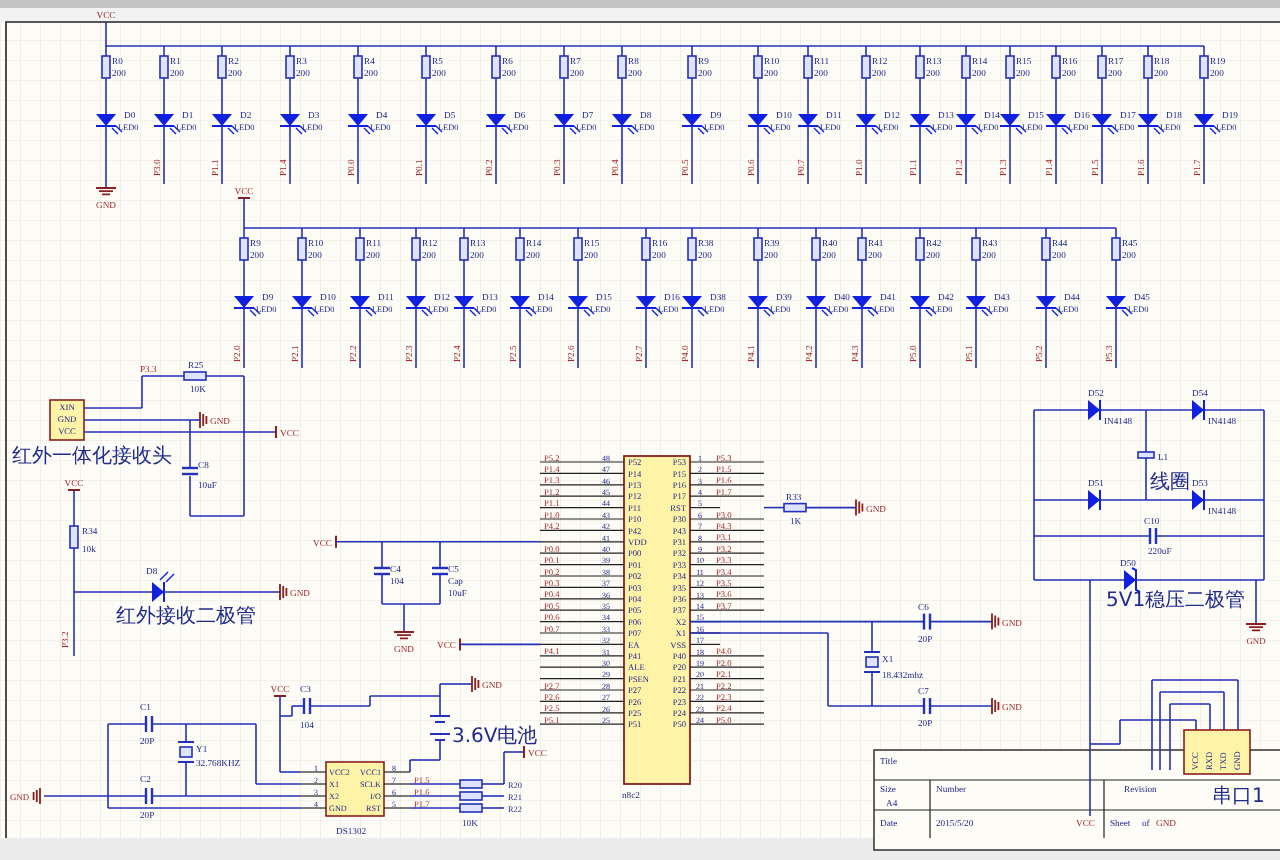 Image resolution: width=1280 pixels, height=860 pixels. I want to click on component-caption: 红外一体化接收头, so click(92, 457).